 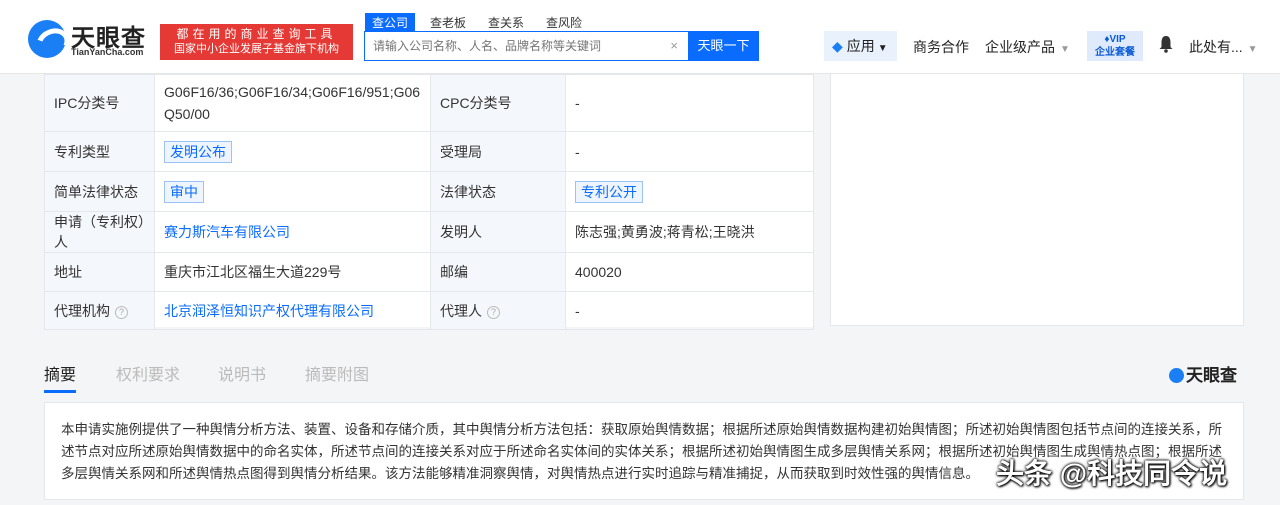 What do you see at coordinates (184, 191) in the screenshot?
I see `simple-status-tag: 审中` at bounding box center [184, 191].